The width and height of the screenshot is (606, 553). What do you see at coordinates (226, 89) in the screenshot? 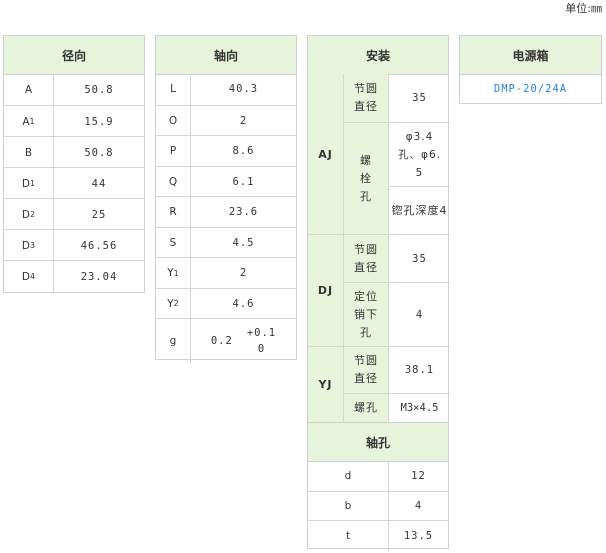
I see `axial-row: L 40.3` at bounding box center [226, 89].